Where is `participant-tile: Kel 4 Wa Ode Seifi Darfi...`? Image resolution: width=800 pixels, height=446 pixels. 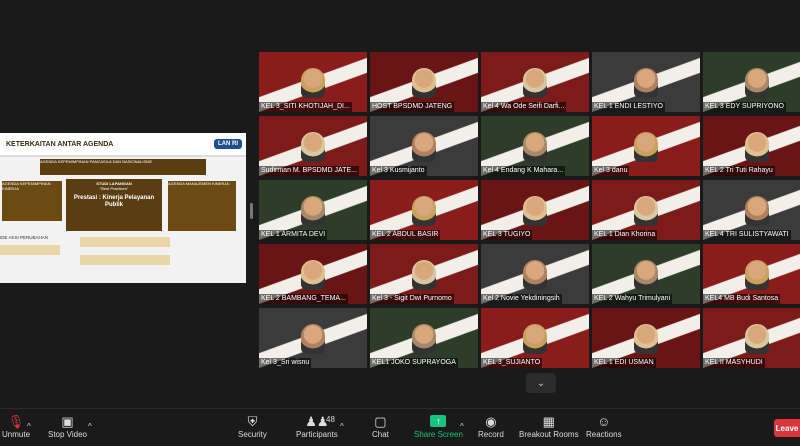
participant-tile: Kel 4 Wa Ode Seifi Darfi... is located at coordinates (535, 82).